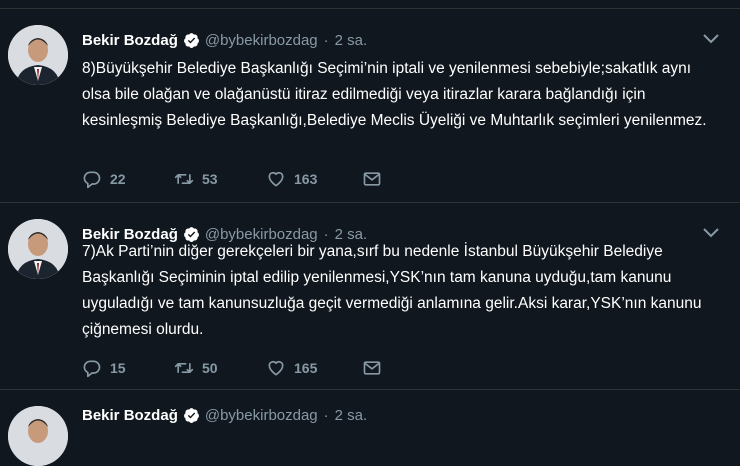 The height and width of the screenshot is (466, 740). I want to click on tweet-actions: 15 50 165, so click(232, 368).